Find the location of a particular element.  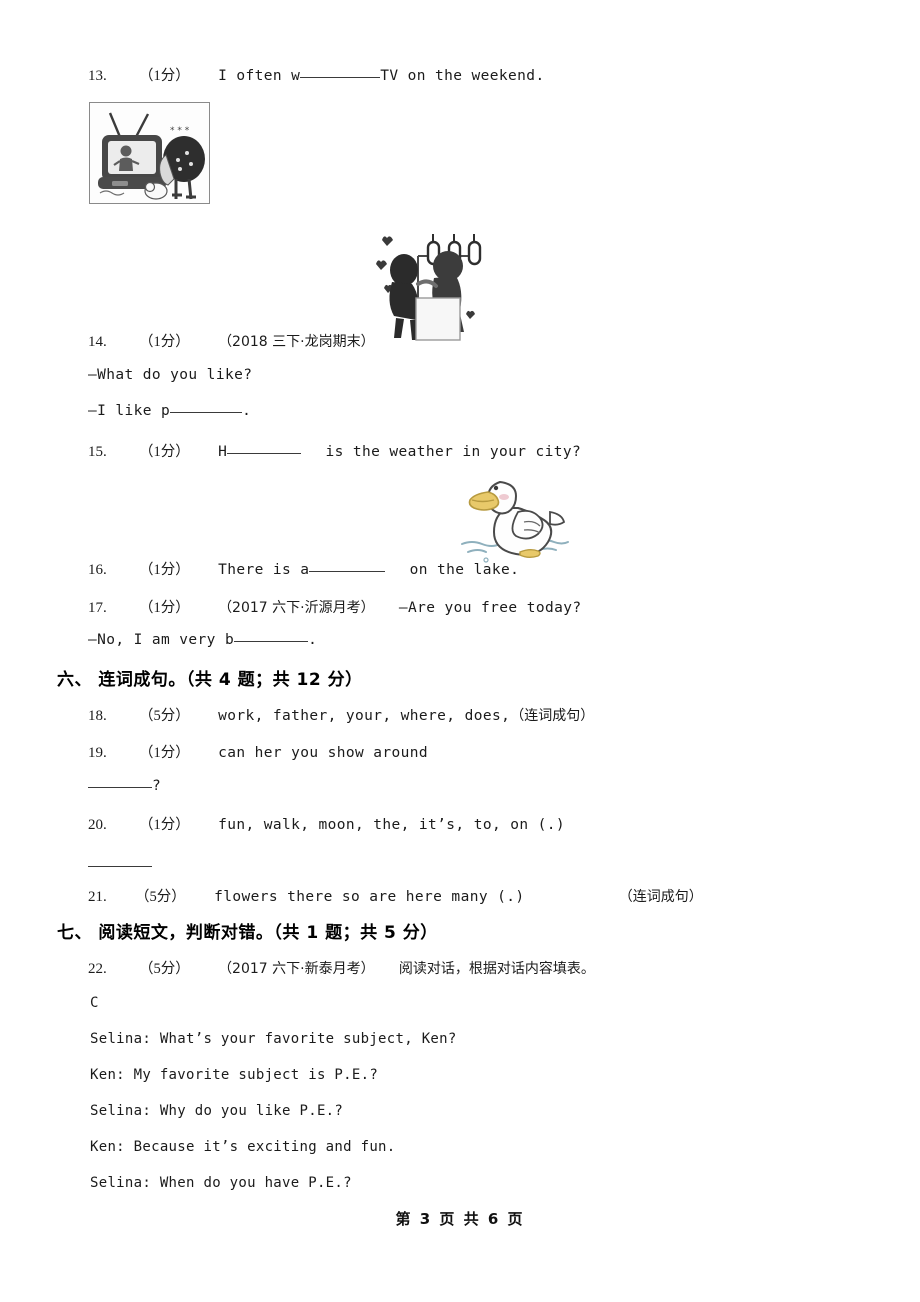

question-21-text: flowers there so are here many (.) is located at coordinates (369, 897).